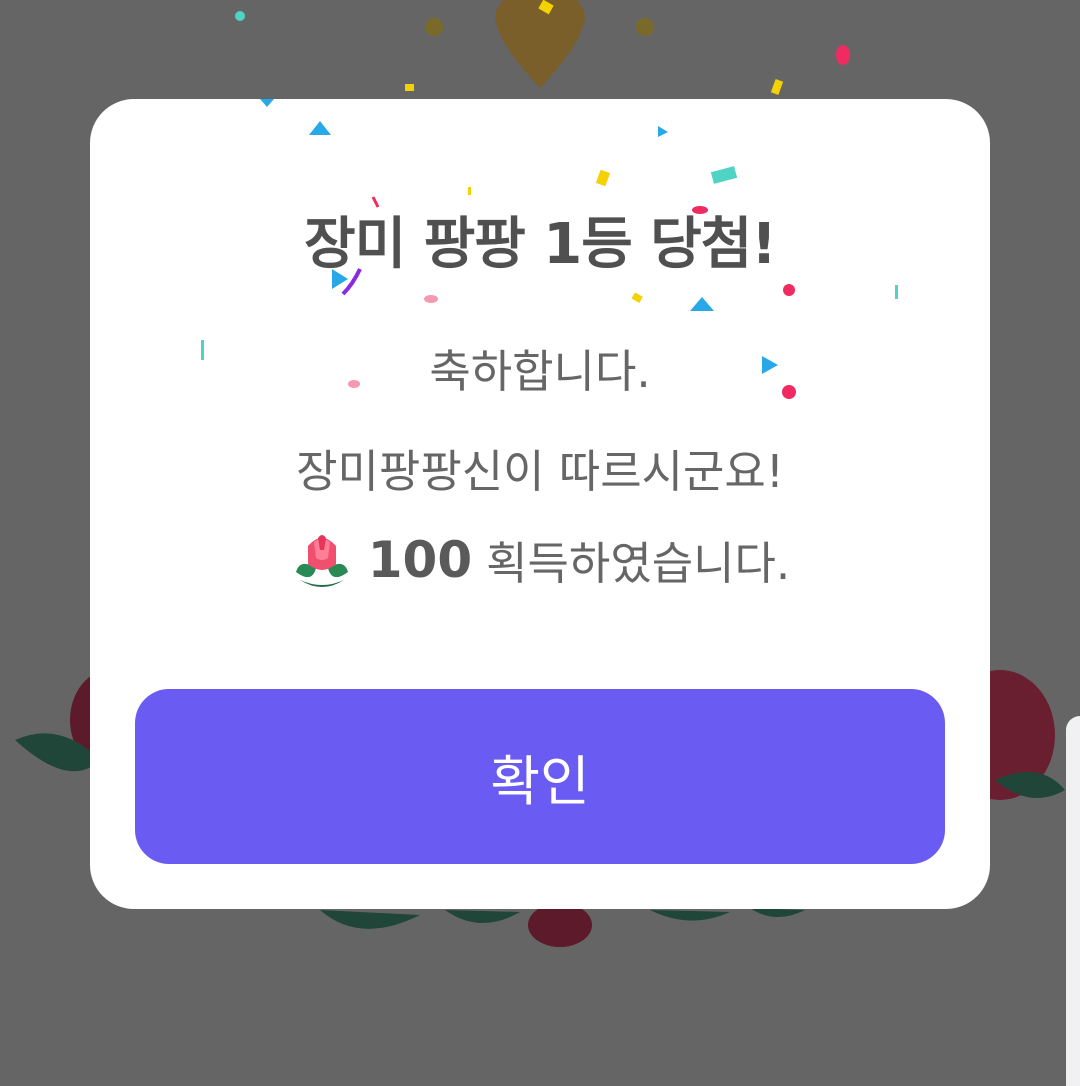 Image resolution: width=1080 pixels, height=1086 pixels. I want to click on reward-message: 100 획득하였습니다., so click(540, 559).